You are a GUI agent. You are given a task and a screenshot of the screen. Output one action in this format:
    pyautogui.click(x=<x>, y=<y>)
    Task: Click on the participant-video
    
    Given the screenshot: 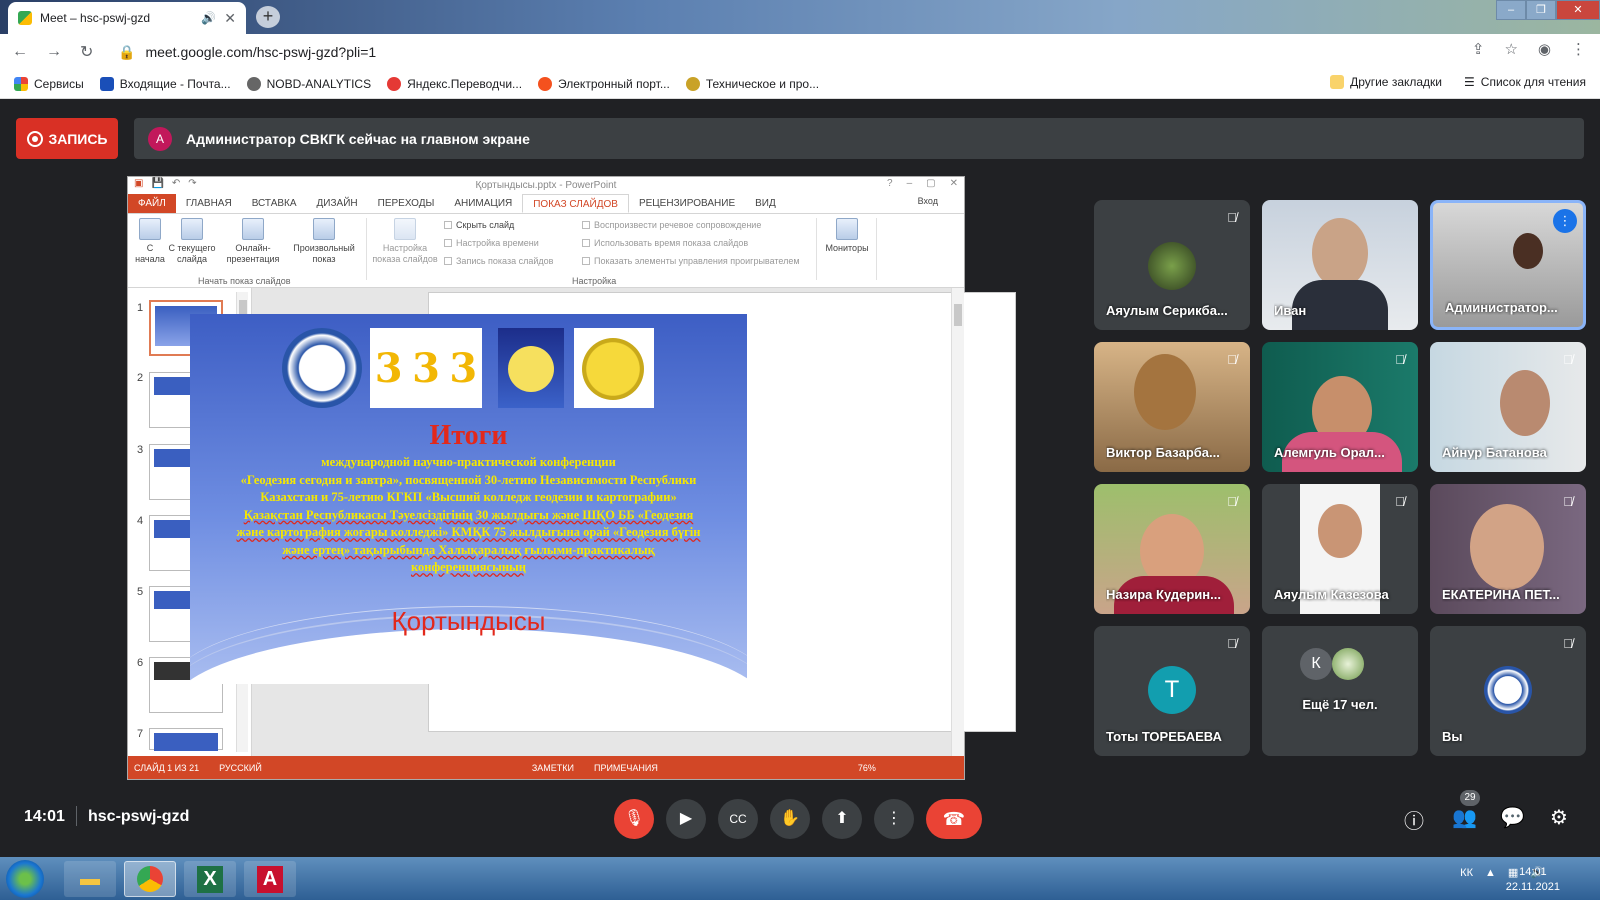 What is the action you would take?
    pyautogui.click(x=1528, y=251)
    